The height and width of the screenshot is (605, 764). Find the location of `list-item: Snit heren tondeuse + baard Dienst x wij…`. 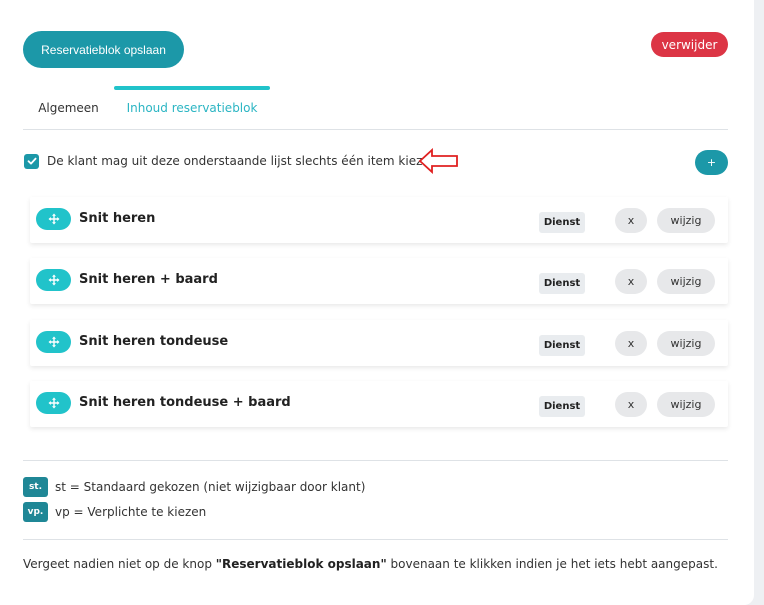

list-item: Snit heren tondeuse + baard Dienst x wij… is located at coordinates (379, 404).